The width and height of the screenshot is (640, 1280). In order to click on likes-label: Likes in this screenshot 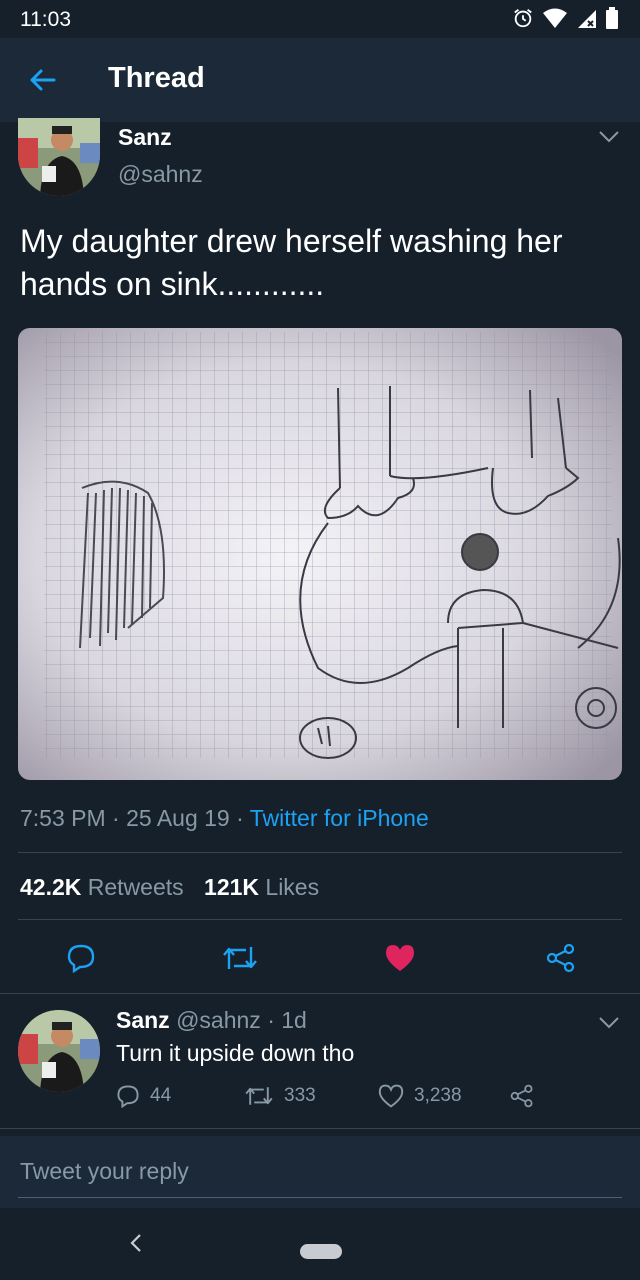, I will do `click(292, 887)`.